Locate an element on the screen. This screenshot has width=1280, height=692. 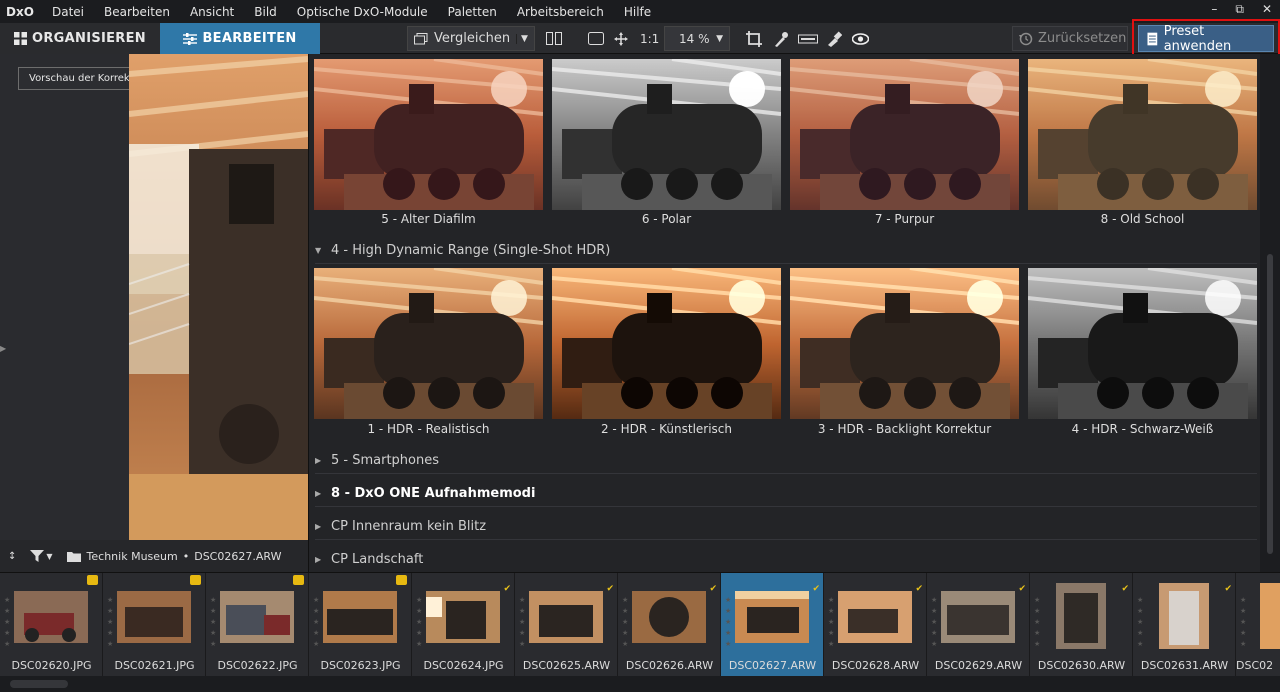
crop-button is located at coordinates (754, 38).